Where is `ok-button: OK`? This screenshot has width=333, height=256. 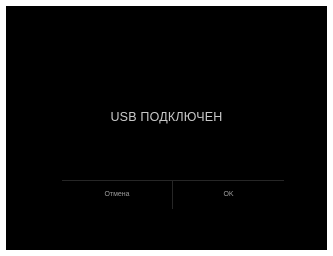
ok-button: OK is located at coordinates (228, 195).